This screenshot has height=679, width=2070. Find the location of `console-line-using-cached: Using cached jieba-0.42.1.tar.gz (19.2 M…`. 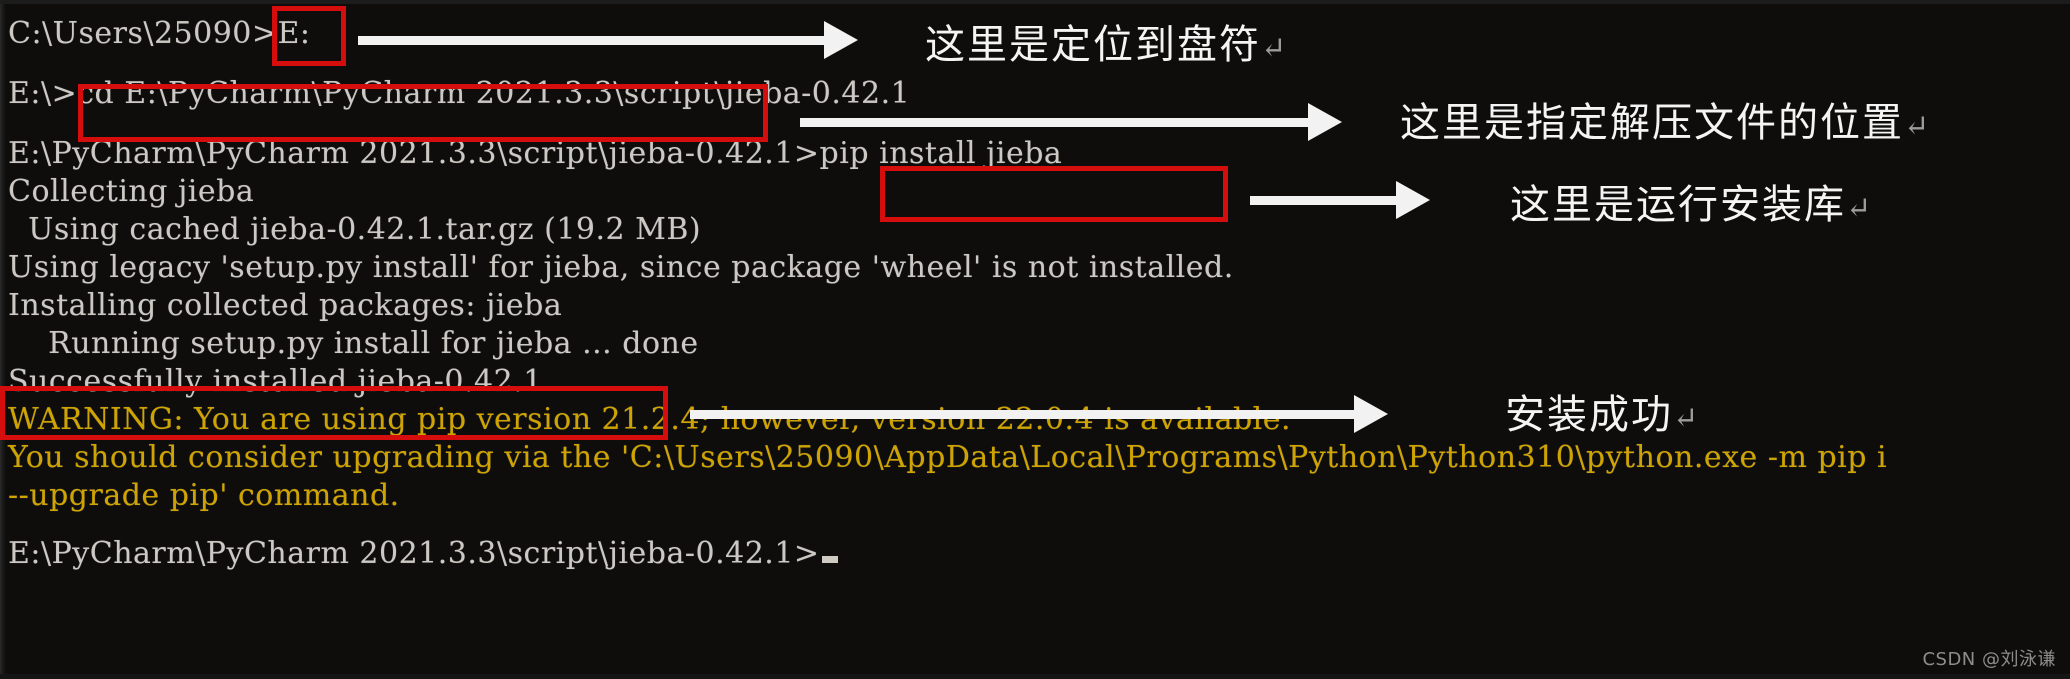

console-line-using-cached: Using cached jieba-0.42.1.tar.gz (19.2 M… is located at coordinates (355, 229).